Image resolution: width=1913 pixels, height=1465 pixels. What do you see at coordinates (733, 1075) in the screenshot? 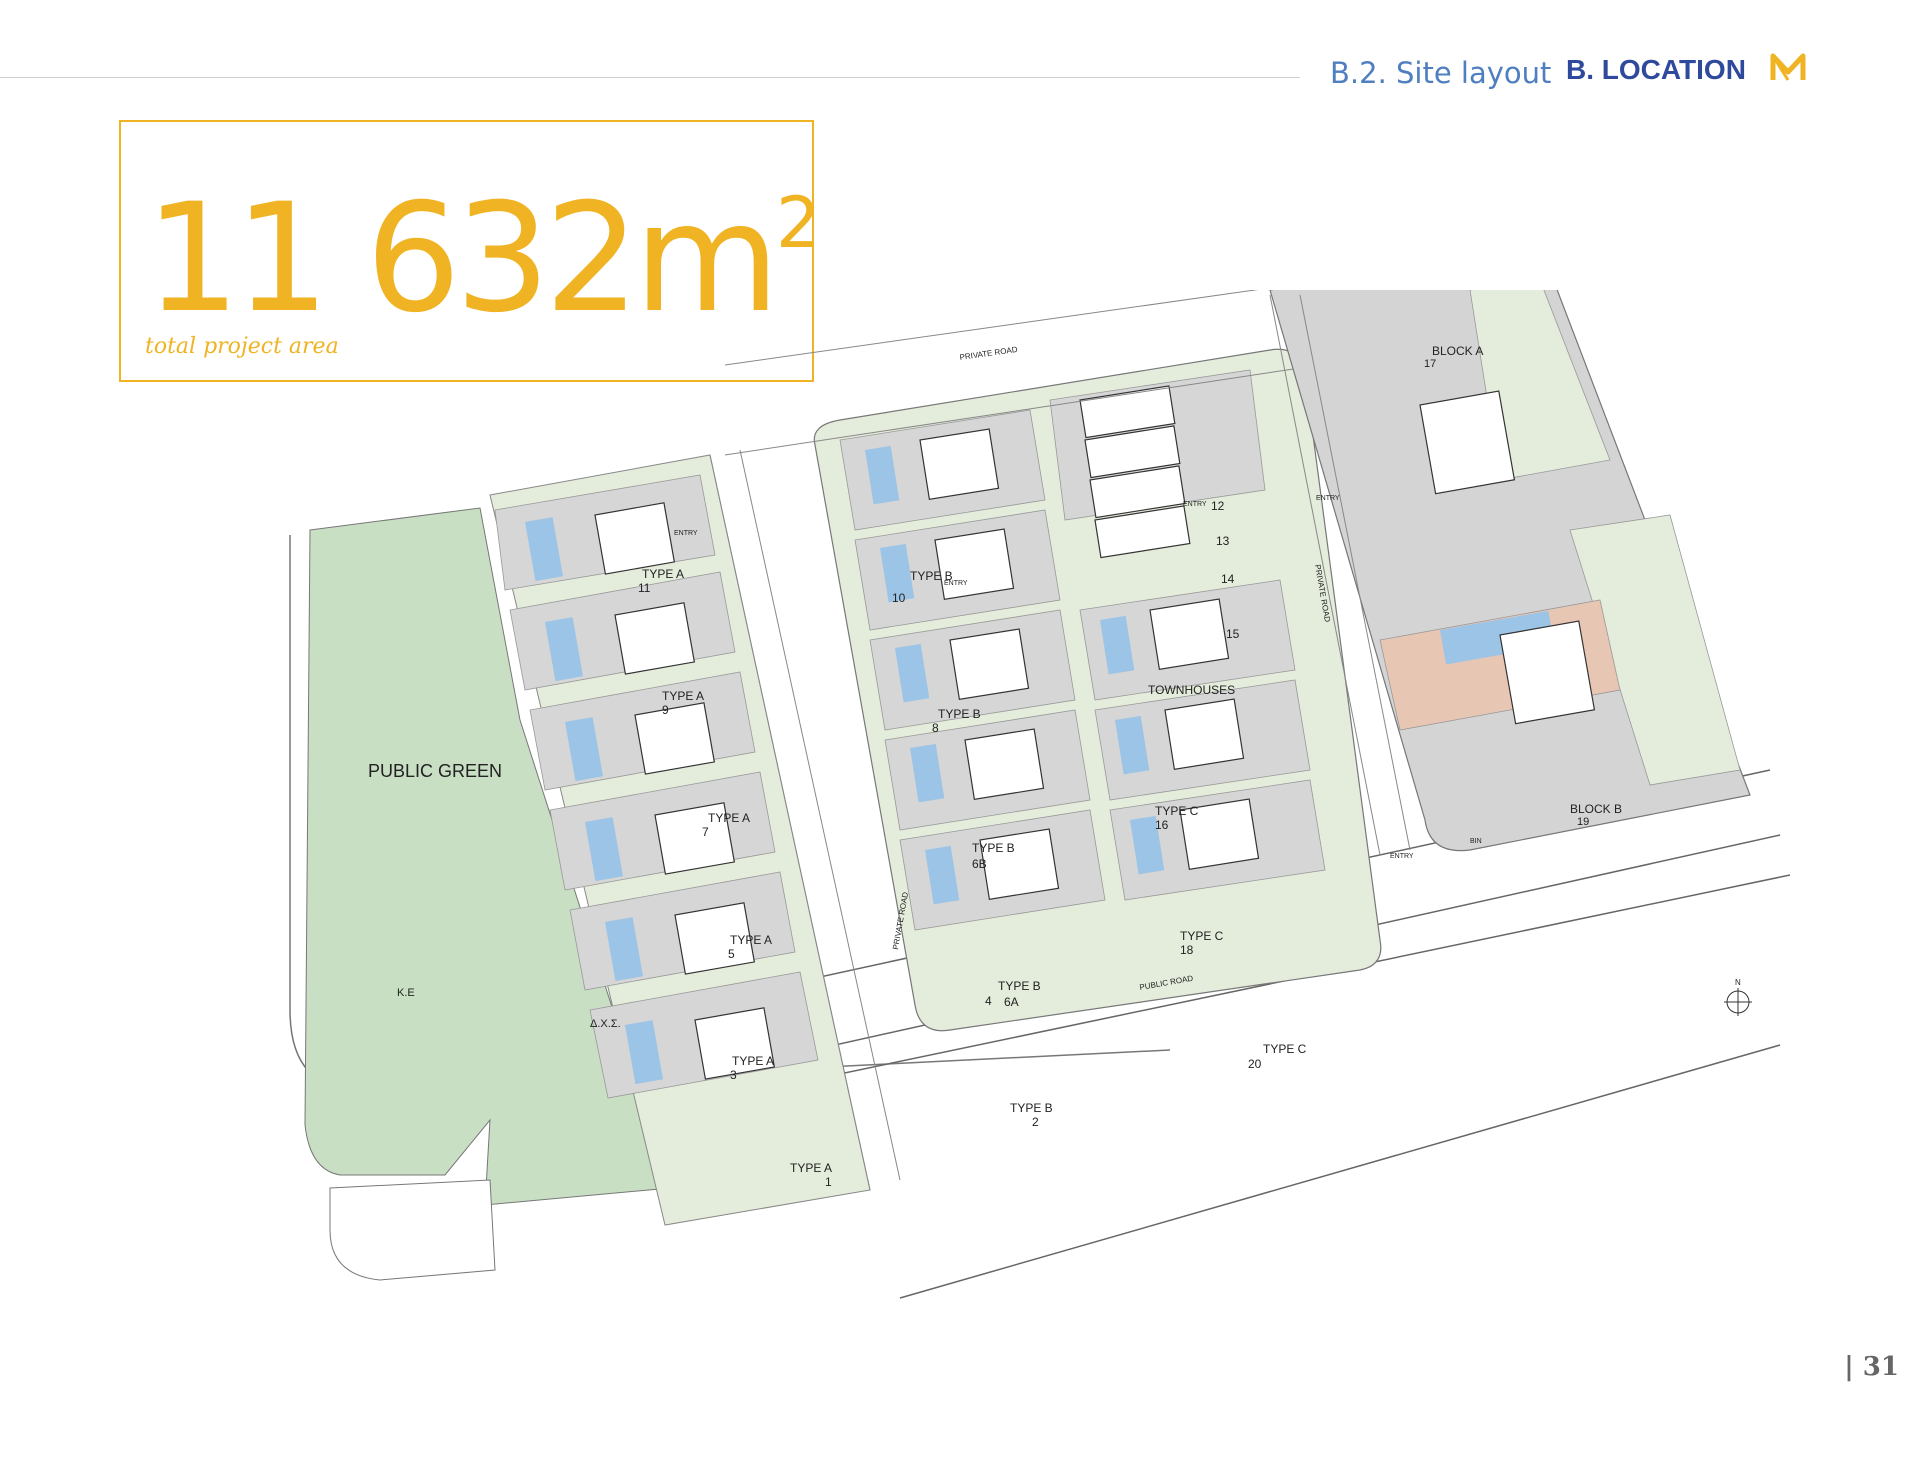
I see `unit-number-label: 3` at bounding box center [733, 1075].